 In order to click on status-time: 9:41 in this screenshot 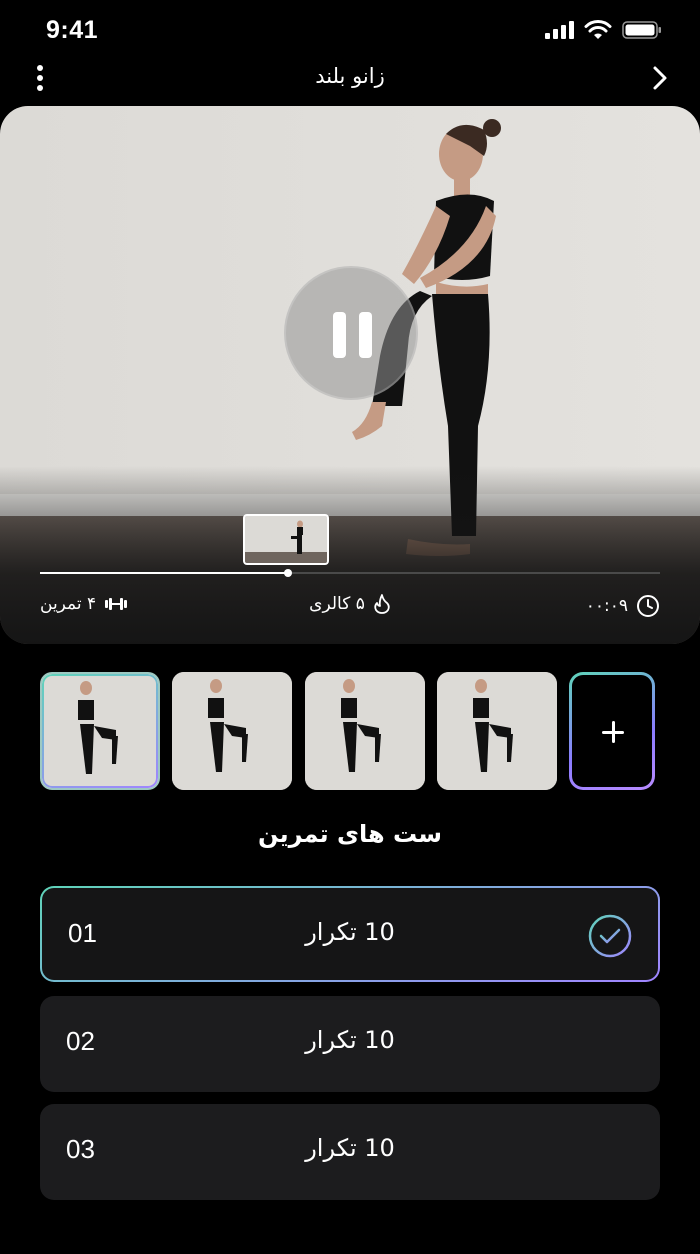, I will do `click(72, 30)`.